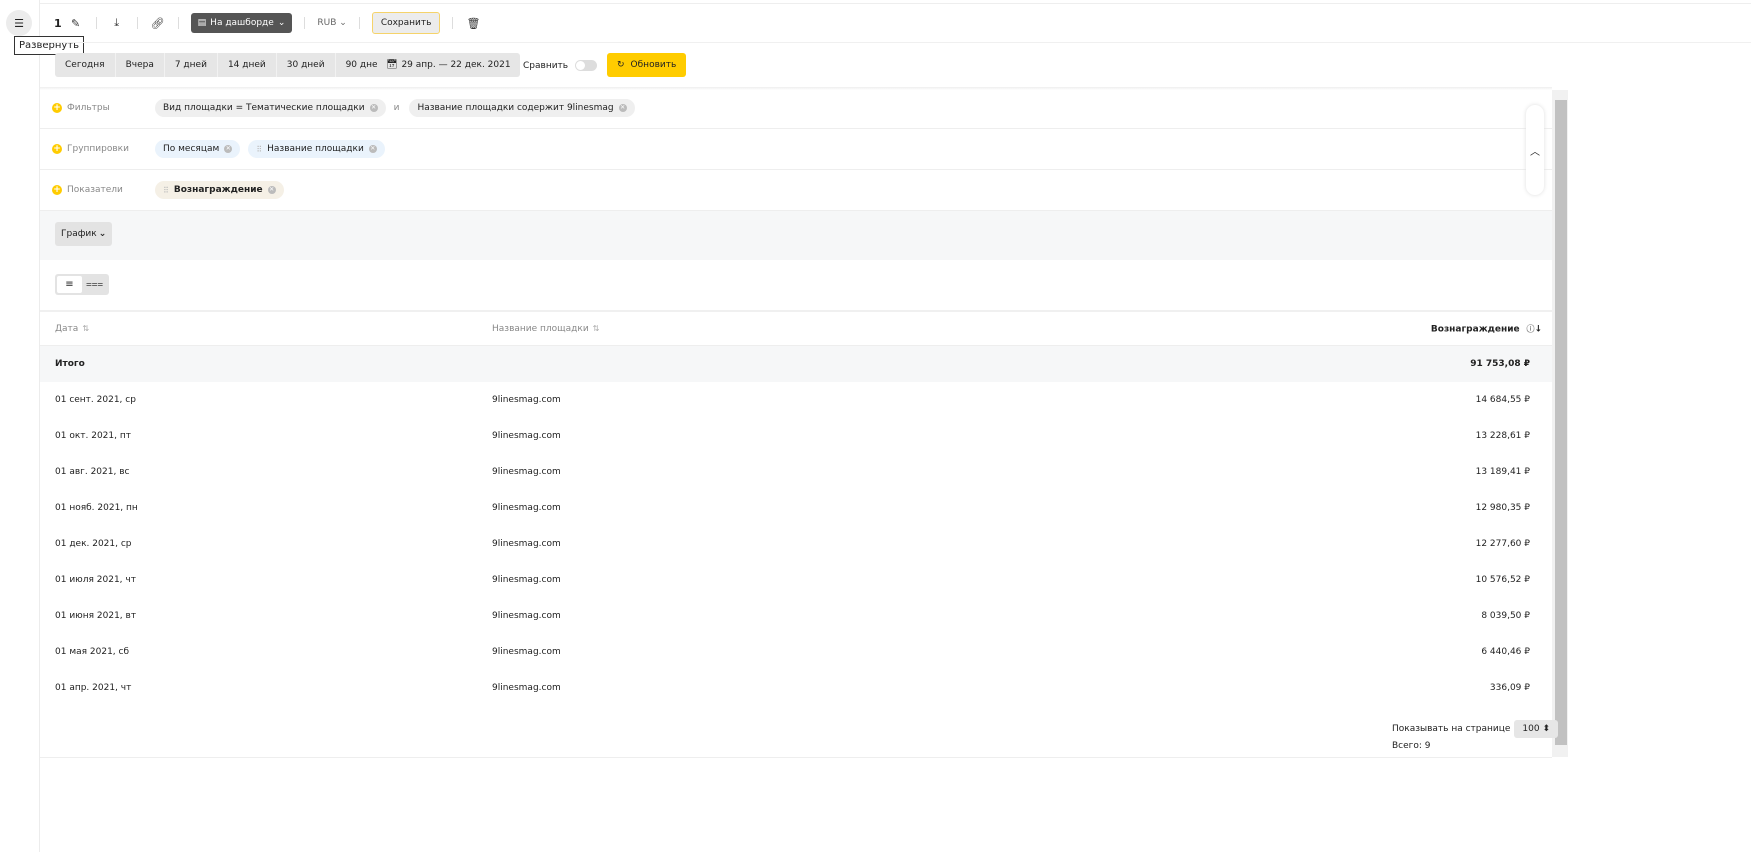  Describe the element at coordinates (57, 108) in the screenshot. I see `add-filter-icon: +` at that location.